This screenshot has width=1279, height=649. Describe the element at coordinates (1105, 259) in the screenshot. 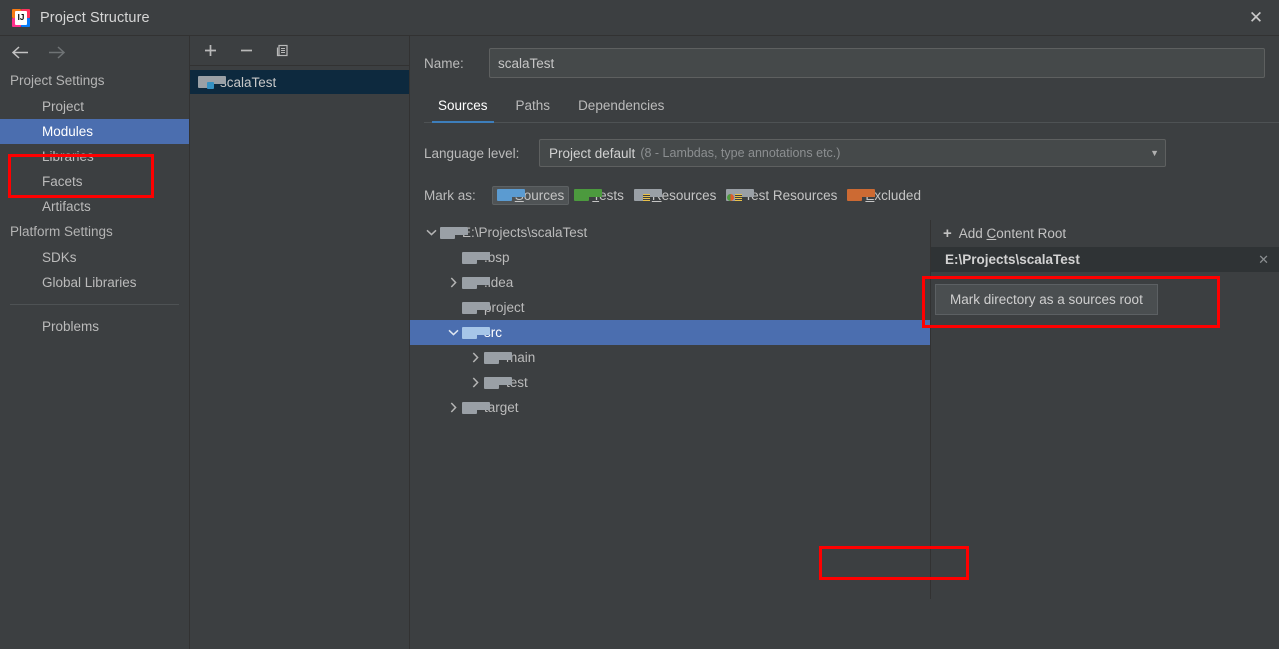

I see `content-root-row: E:\Projects\scalaTest ✕` at that location.